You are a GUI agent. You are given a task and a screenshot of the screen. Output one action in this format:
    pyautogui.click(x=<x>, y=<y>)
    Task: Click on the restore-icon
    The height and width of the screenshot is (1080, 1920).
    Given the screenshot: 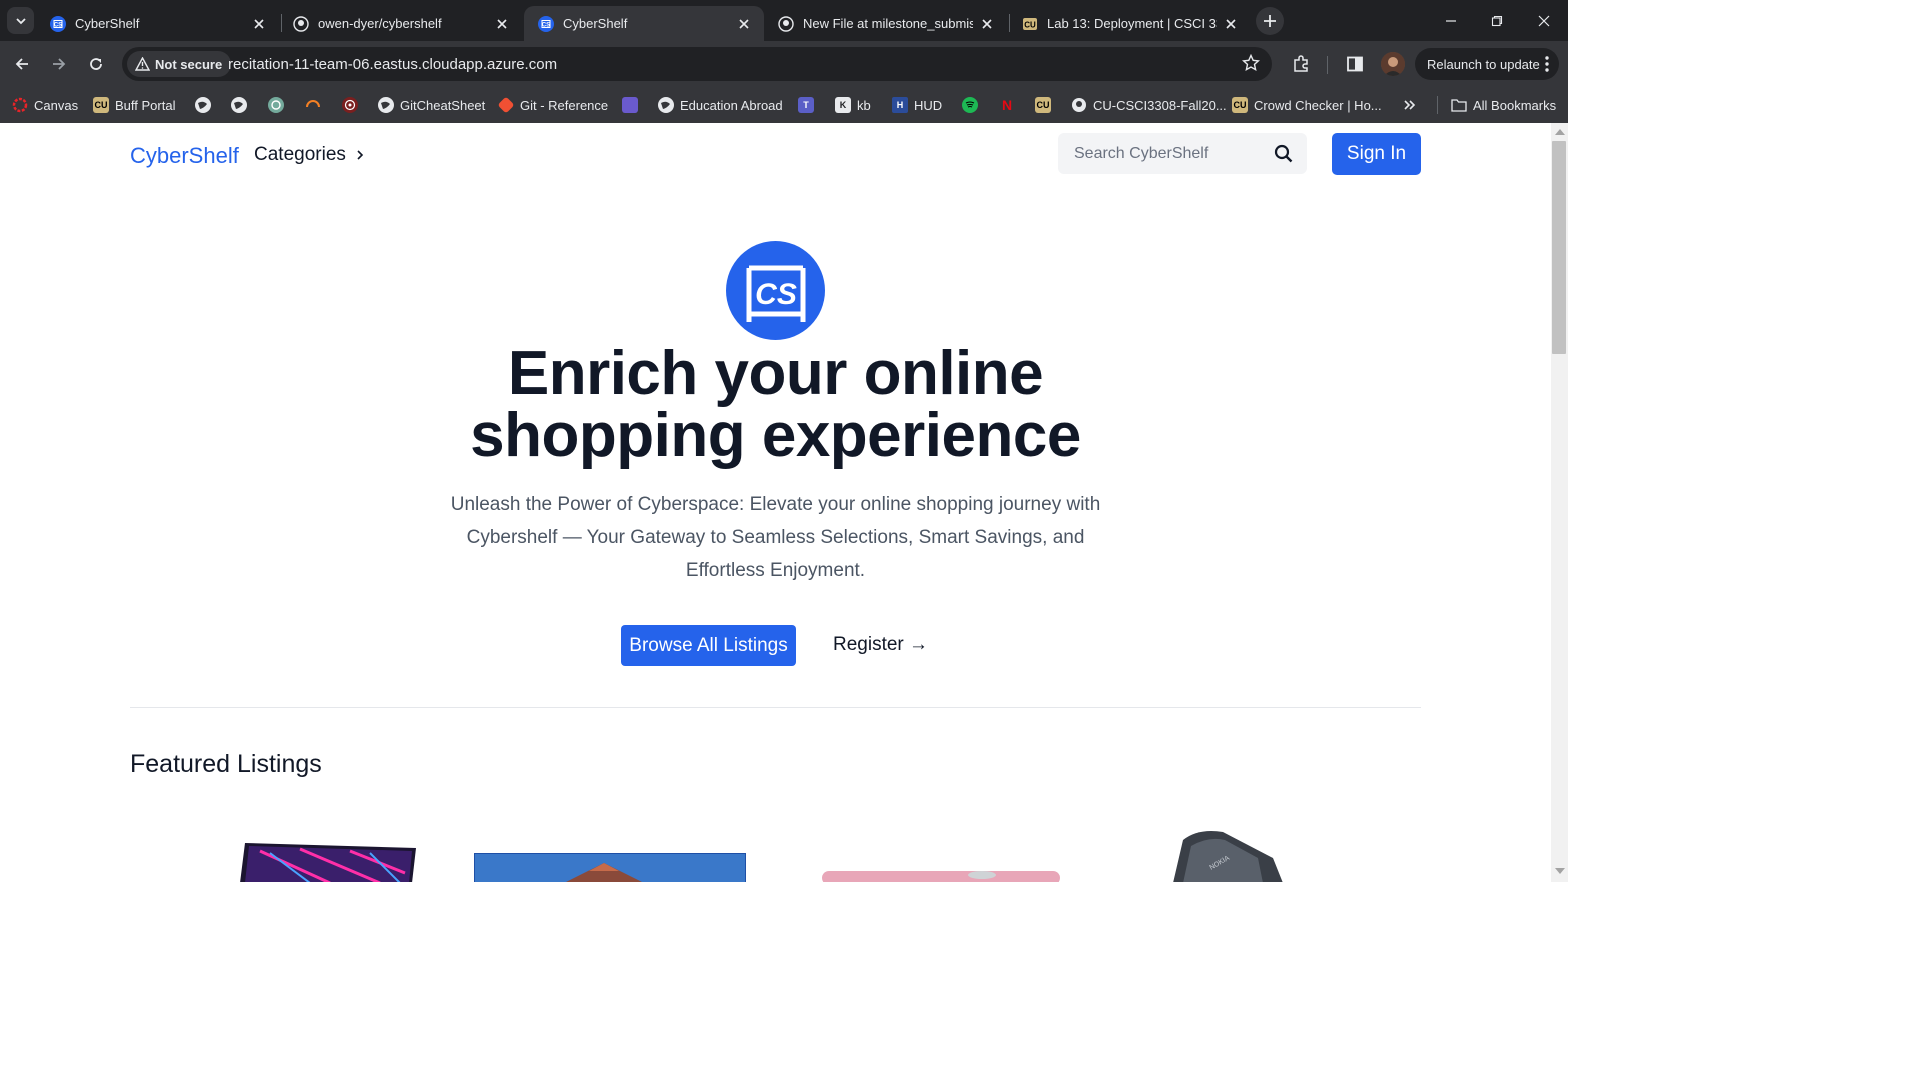 What is the action you would take?
    pyautogui.click(x=1497, y=21)
    